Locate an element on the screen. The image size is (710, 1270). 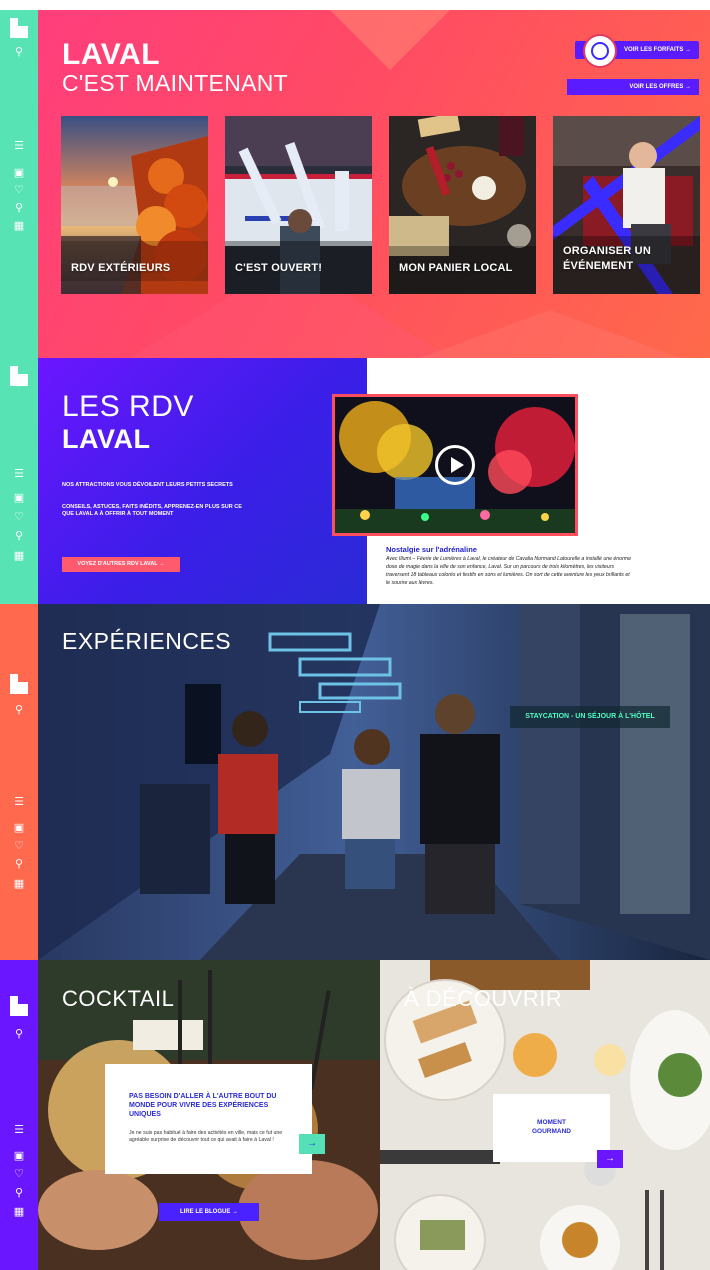
moment-gourmand-label: MOMENT GOURMAND is located at coordinates (551, 1127).